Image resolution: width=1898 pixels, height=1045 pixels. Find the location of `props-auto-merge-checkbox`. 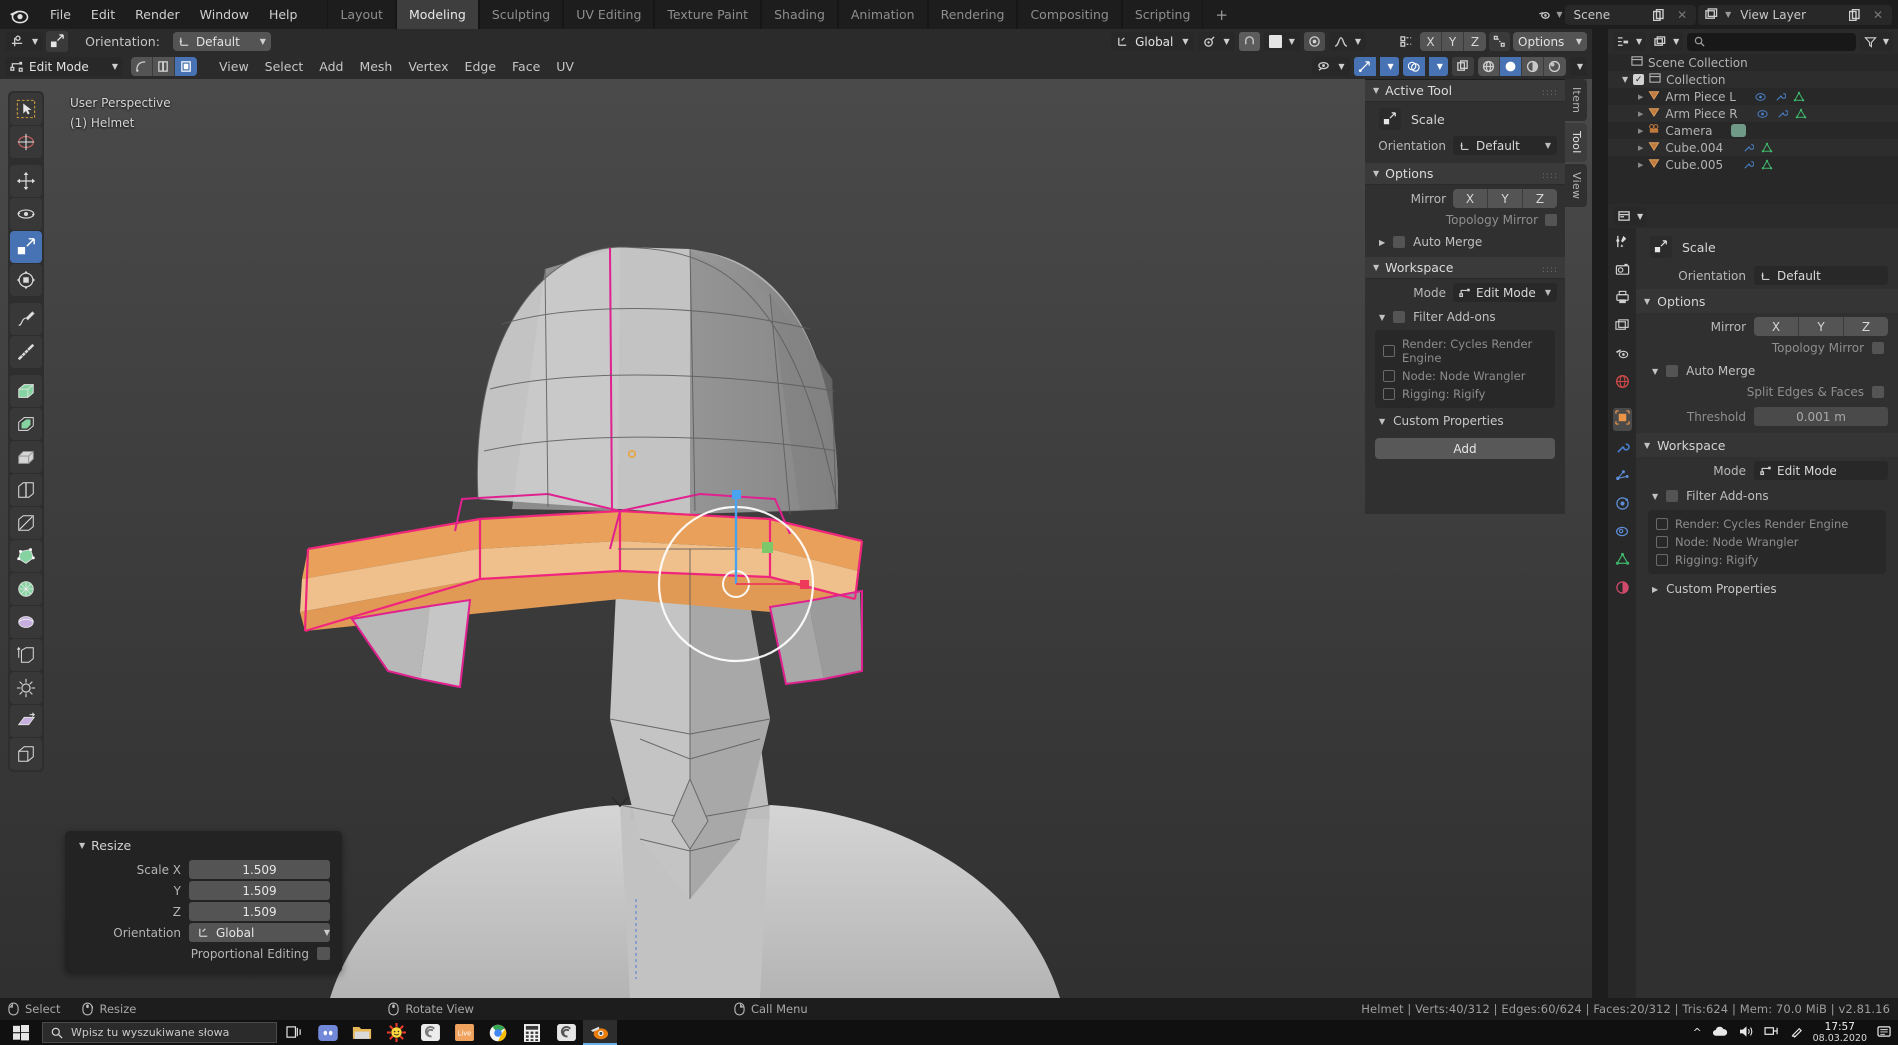

props-auto-merge-checkbox is located at coordinates (1672, 371).